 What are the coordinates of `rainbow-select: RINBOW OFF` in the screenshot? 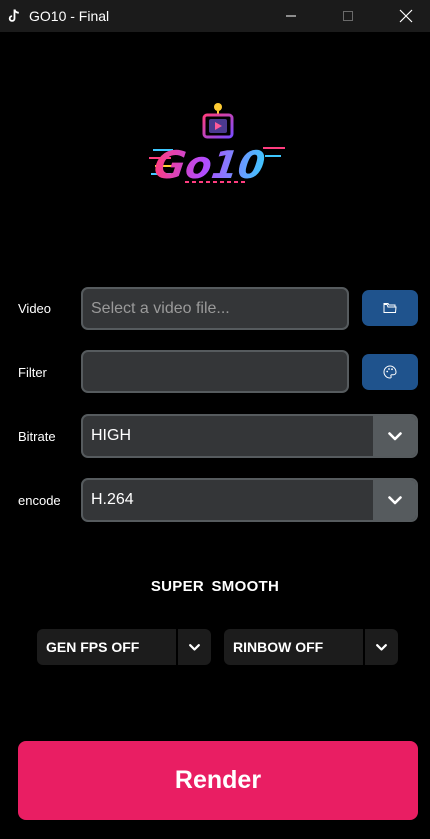 It's located at (311, 647).